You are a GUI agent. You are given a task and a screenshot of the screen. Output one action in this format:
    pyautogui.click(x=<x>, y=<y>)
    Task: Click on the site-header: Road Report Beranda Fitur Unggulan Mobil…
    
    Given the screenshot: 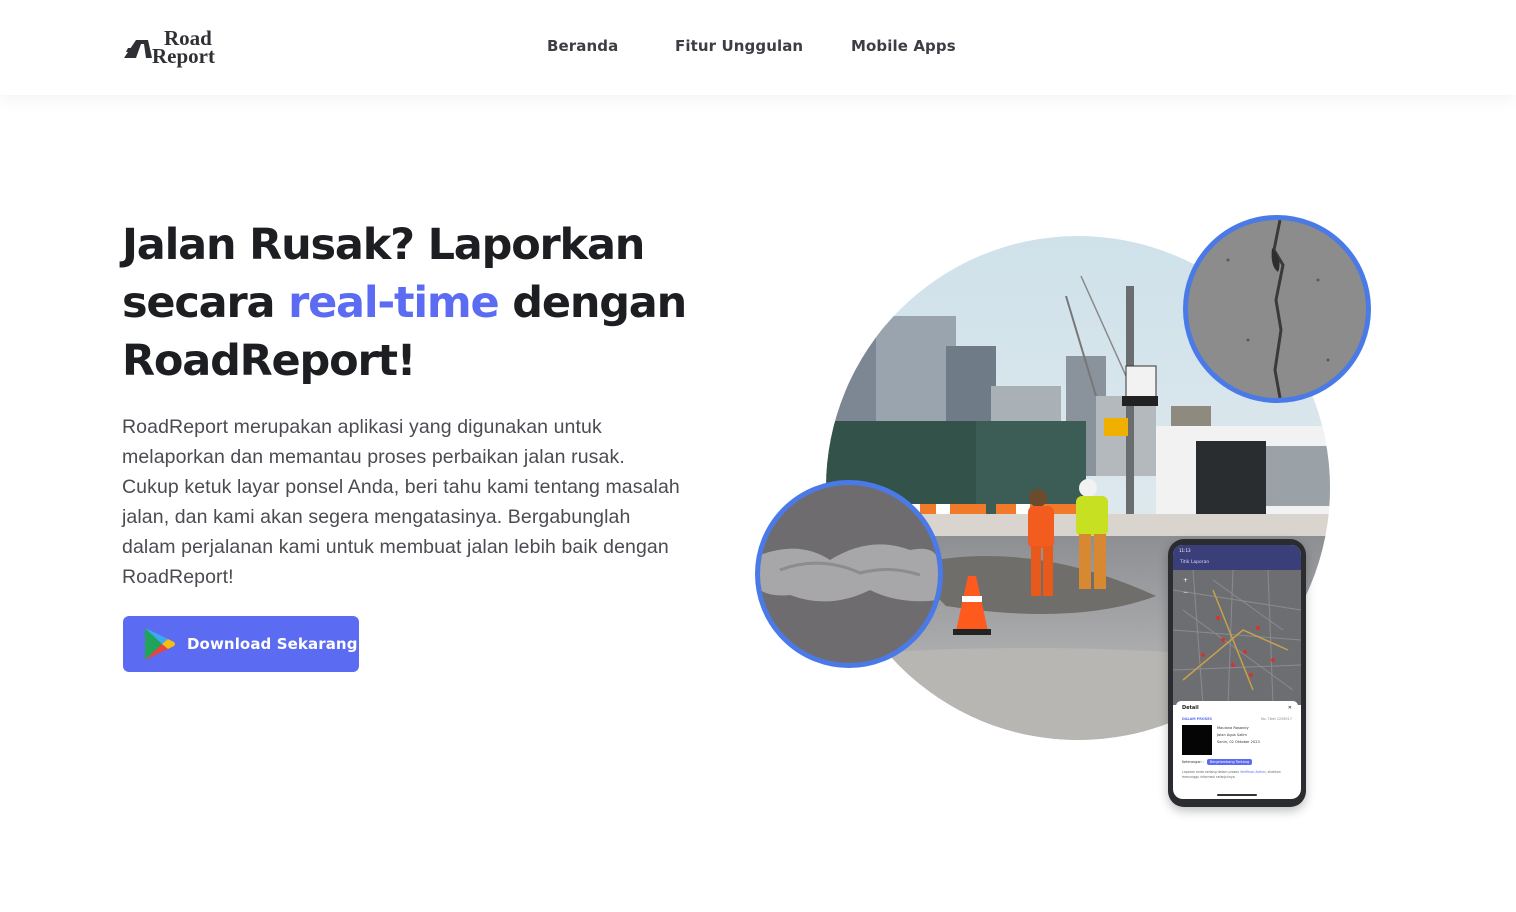 What is the action you would take?
    pyautogui.click(x=758, y=47)
    